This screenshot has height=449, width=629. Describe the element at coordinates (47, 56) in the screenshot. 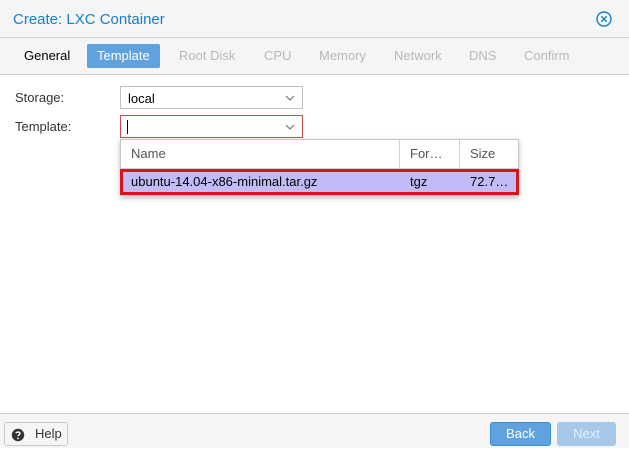

I see `tab-general: General` at that location.